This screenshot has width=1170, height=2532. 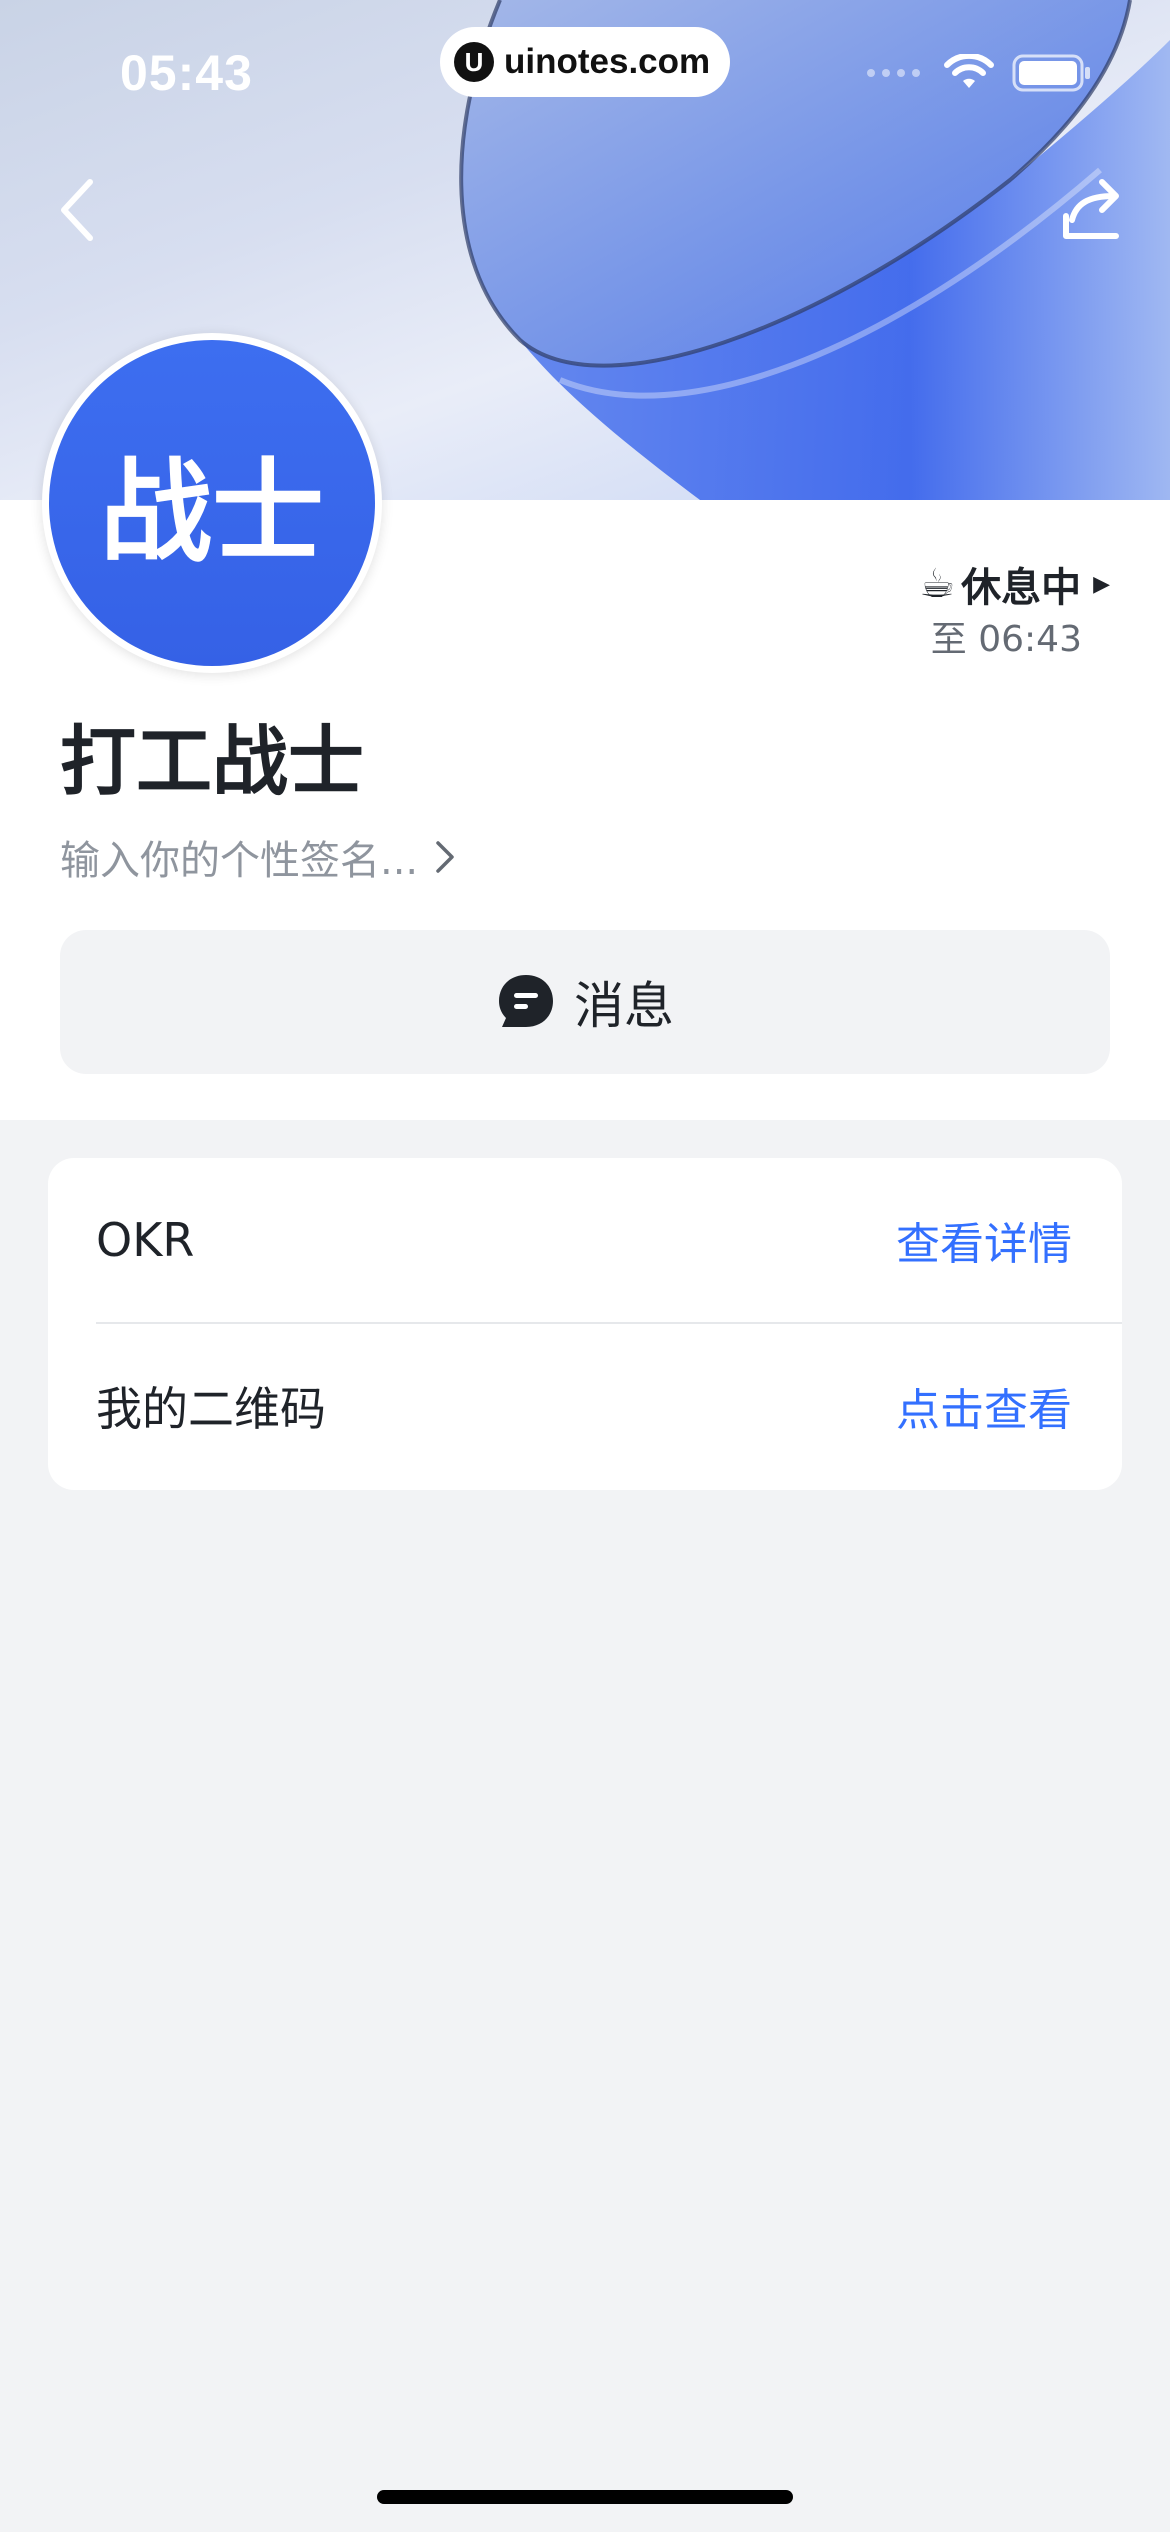 I want to click on caret-right-icon: ▶, so click(x=1101, y=584).